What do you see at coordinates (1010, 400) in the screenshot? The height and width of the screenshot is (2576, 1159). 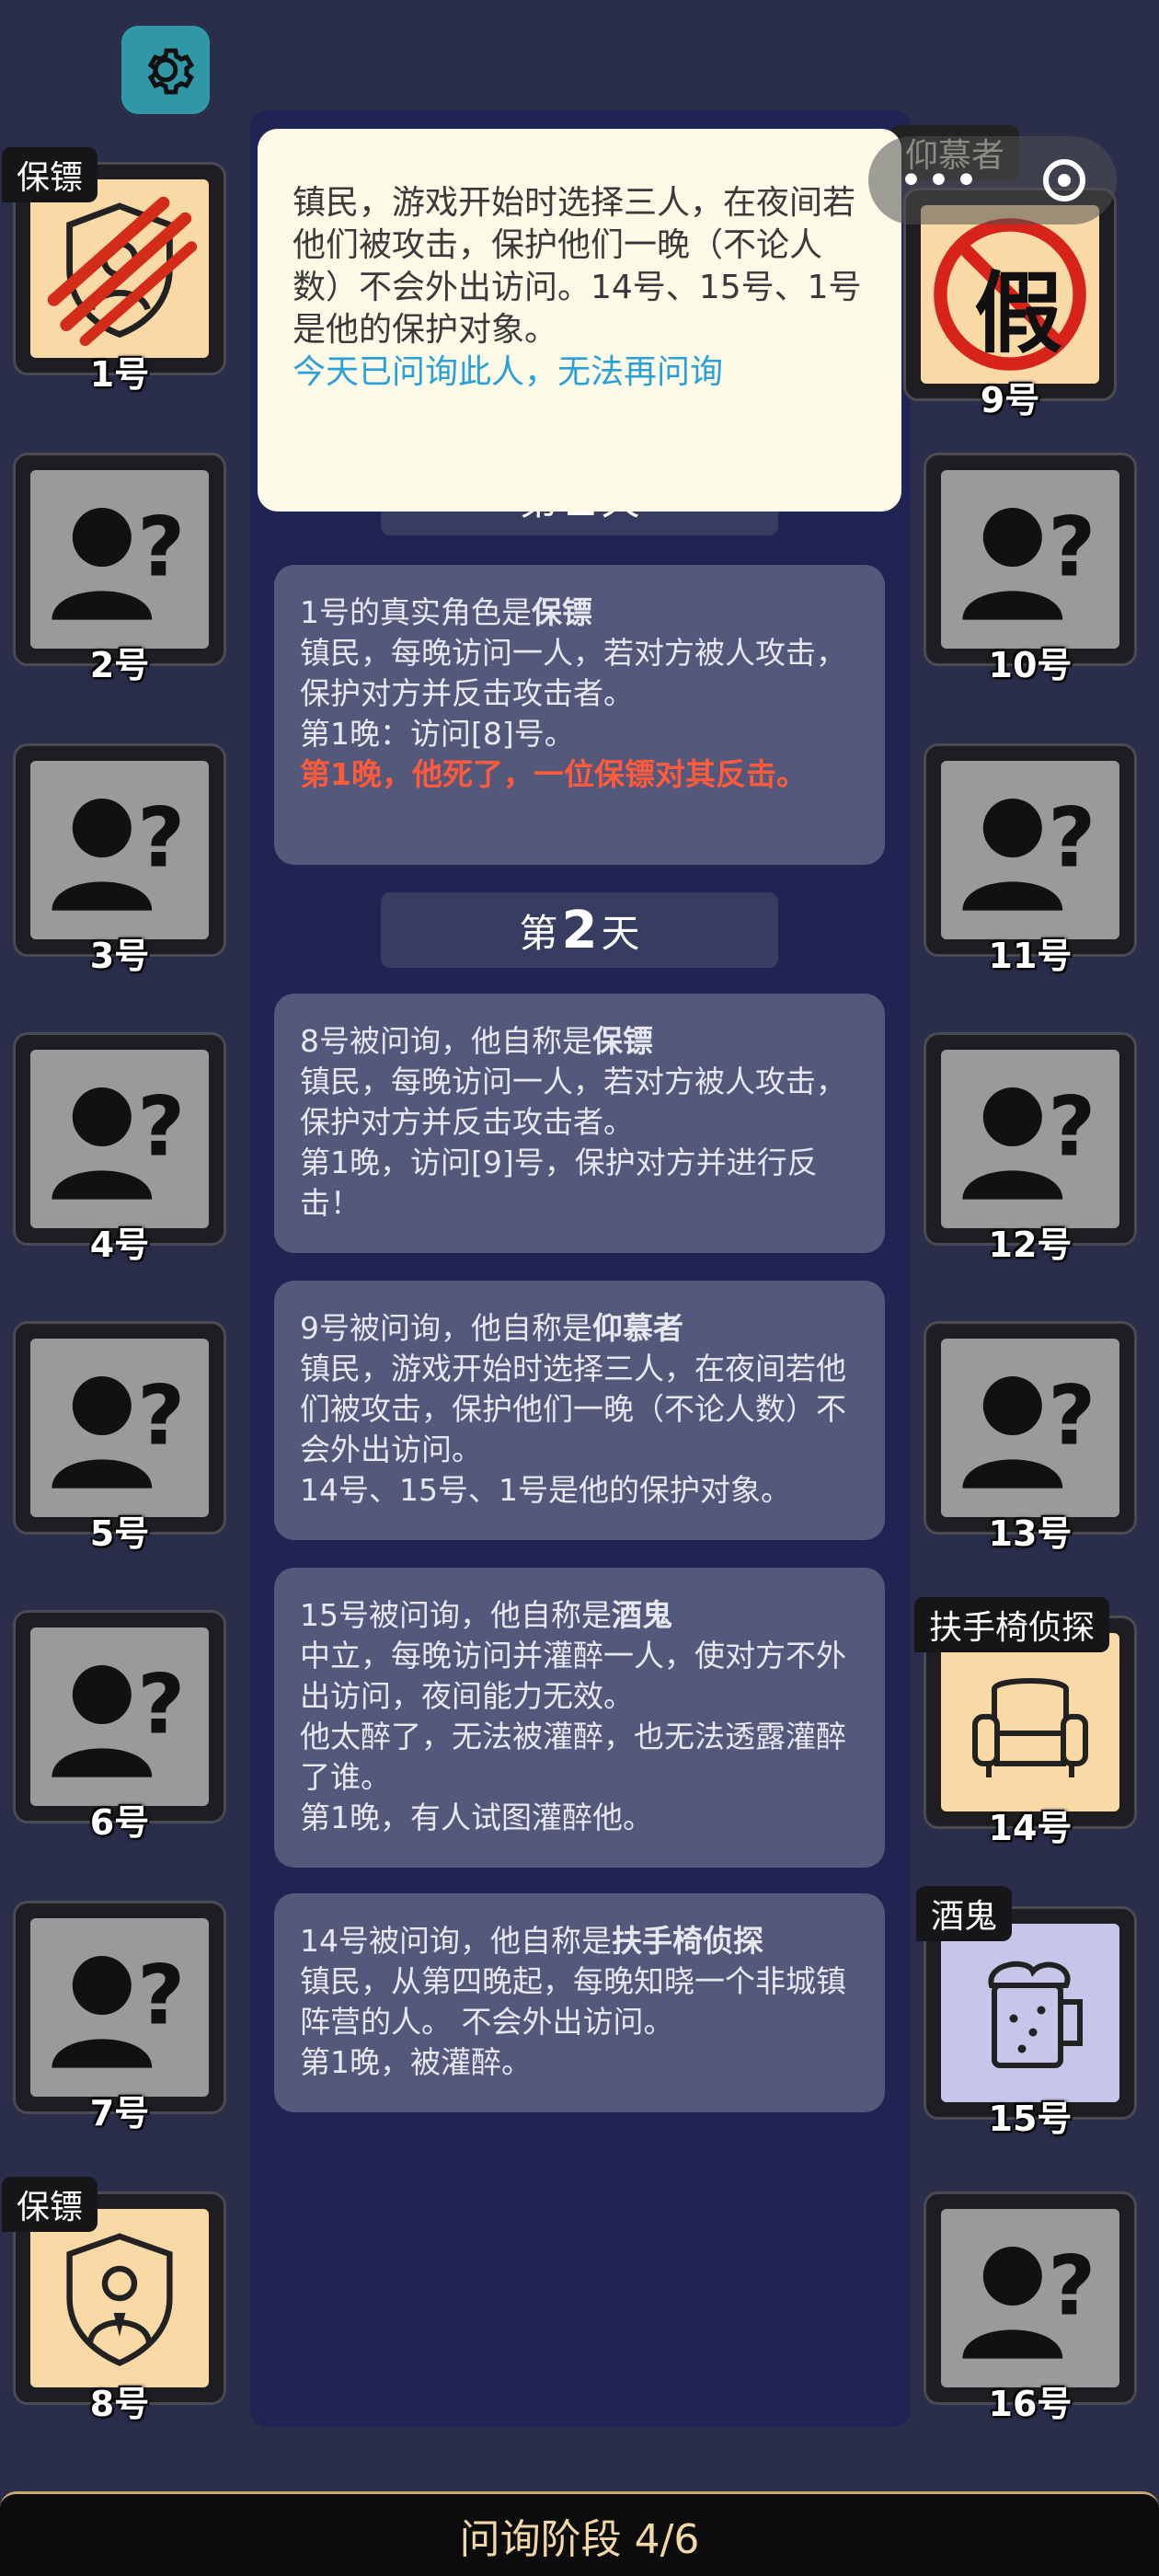 I see `player-number: 9号` at bounding box center [1010, 400].